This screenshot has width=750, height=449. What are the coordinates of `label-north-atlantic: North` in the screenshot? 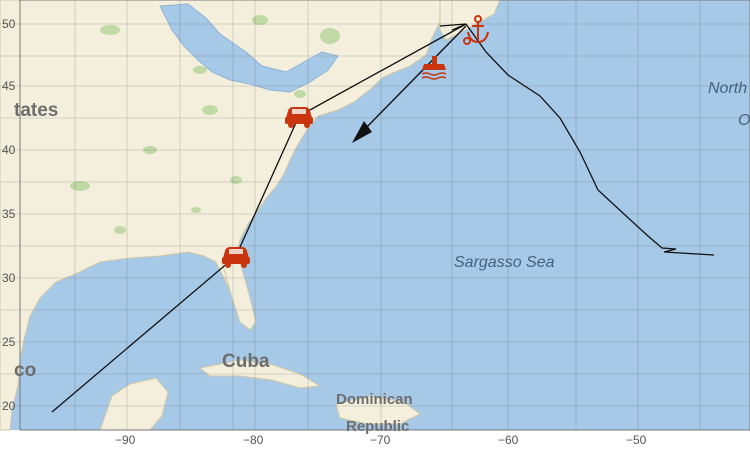 It's located at (727, 88).